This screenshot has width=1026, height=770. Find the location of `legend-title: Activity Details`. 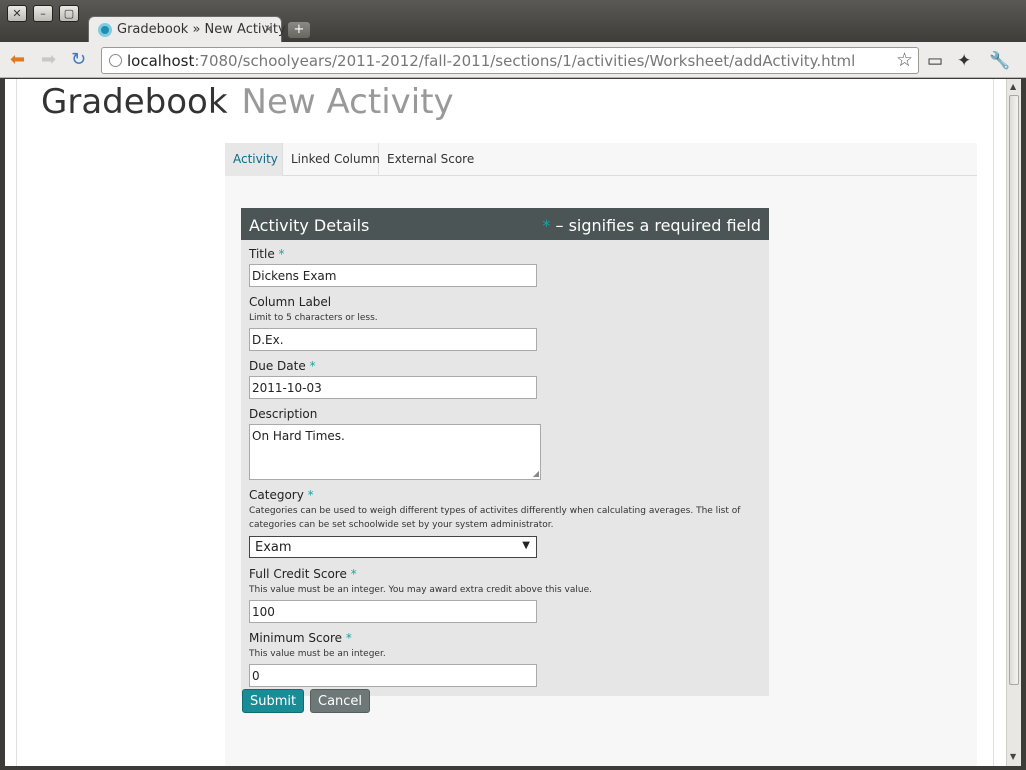

legend-title: Activity Details is located at coordinates (309, 225).